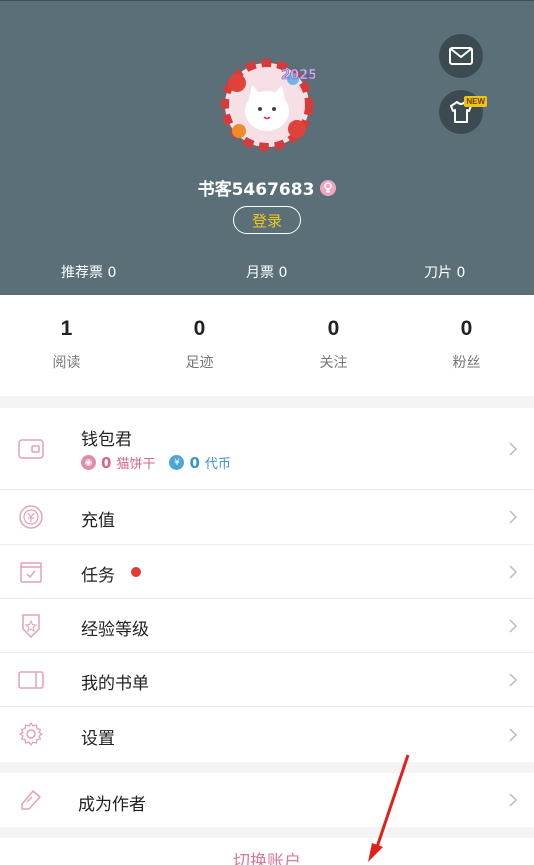  What do you see at coordinates (98, 739) in the screenshot?
I see `menu-item-label: 设置` at bounding box center [98, 739].